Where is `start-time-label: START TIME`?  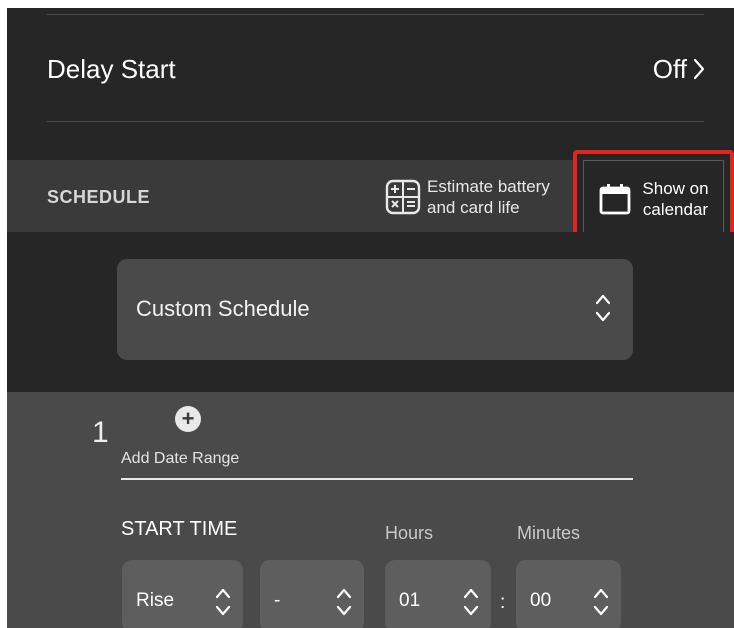 start-time-label: START TIME is located at coordinates (179, 529).